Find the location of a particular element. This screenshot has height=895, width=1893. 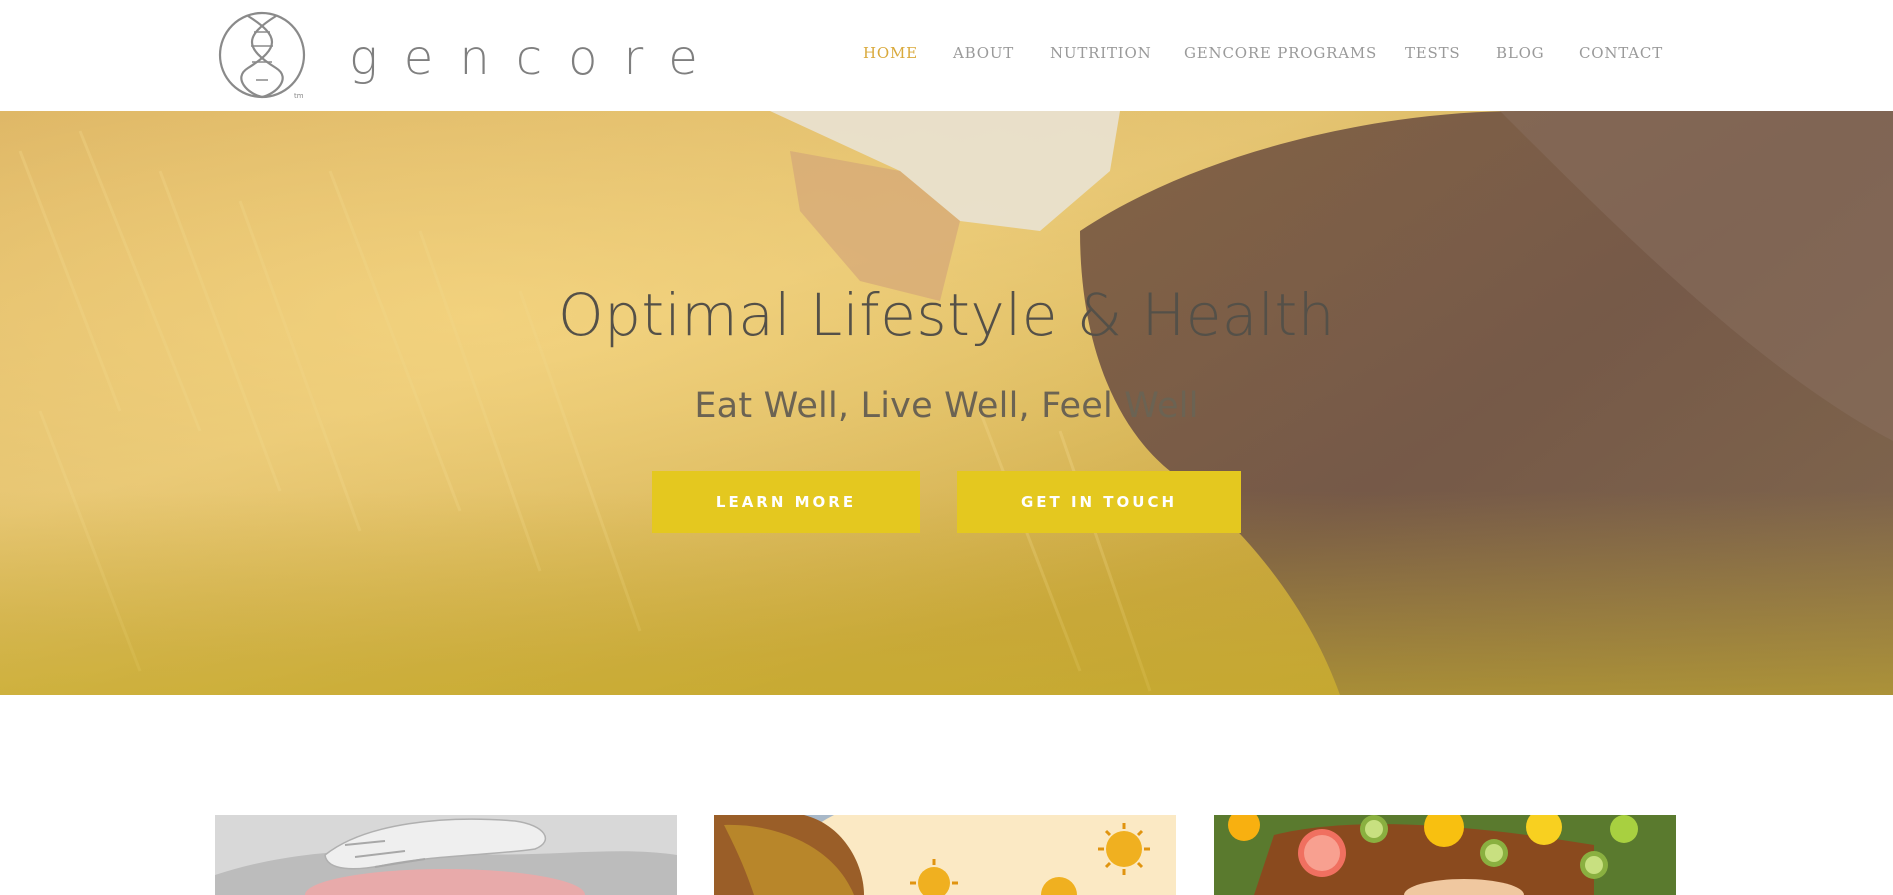

citrus-fruit-image is located at coordinates (1445, 855).